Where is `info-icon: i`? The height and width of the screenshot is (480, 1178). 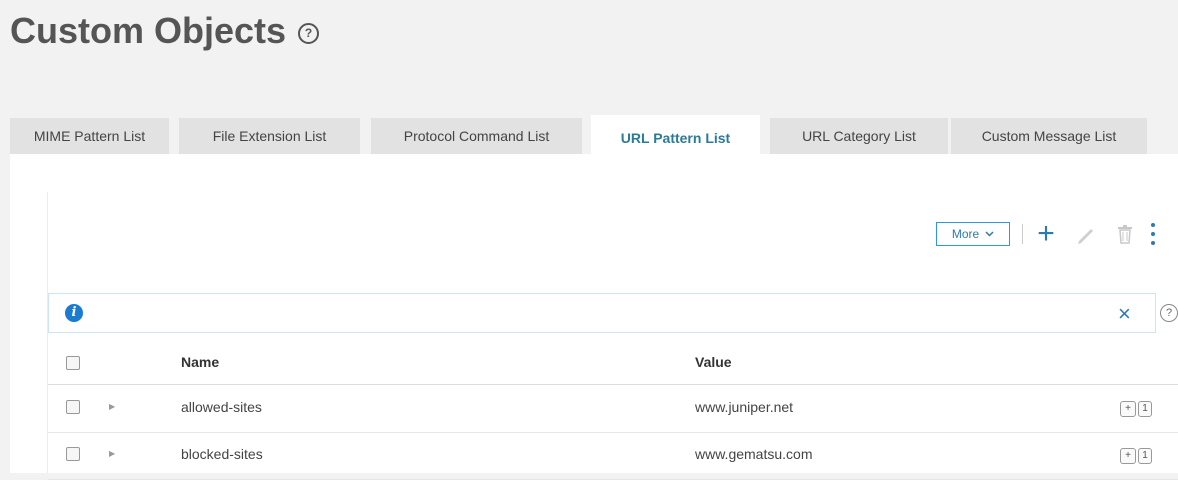
info-icon: i is located at coordinates (74, 313).